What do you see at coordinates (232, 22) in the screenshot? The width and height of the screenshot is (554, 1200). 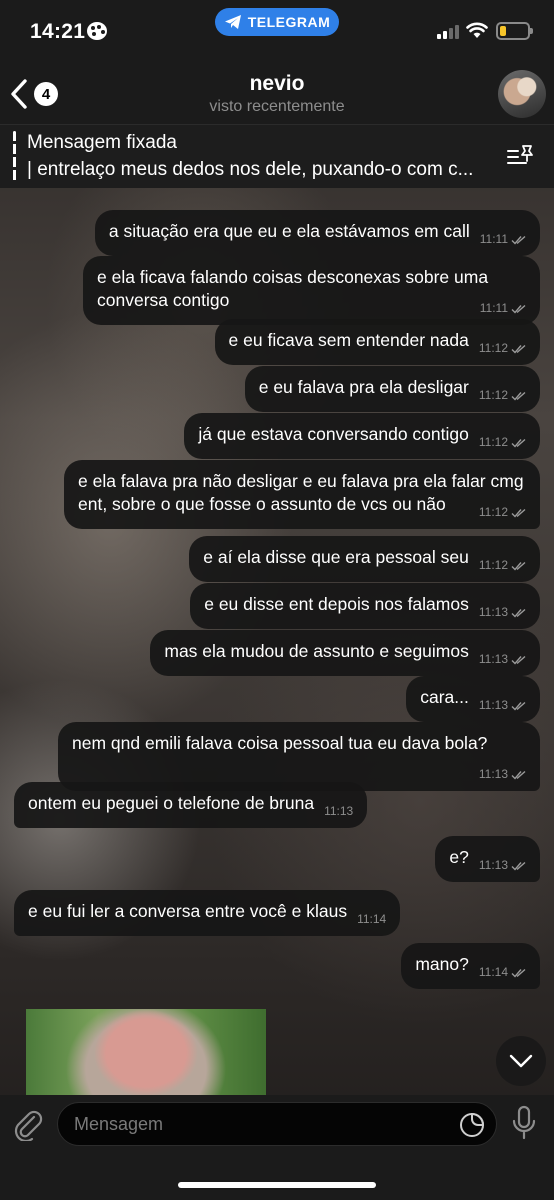 I see `telegram-plane-icon` at bounding box center [232, 22].